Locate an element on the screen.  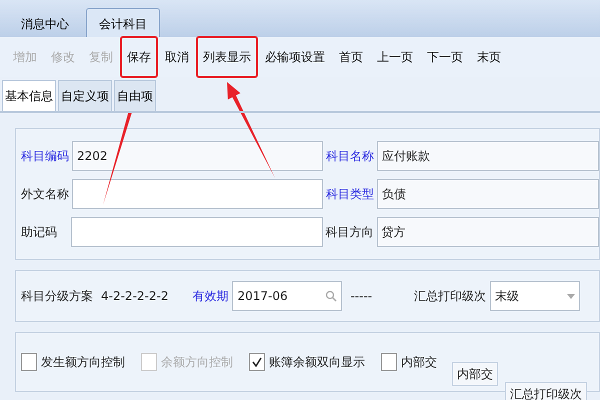
toolbar-button: 列表显示 is located at coordinates (227, 57).